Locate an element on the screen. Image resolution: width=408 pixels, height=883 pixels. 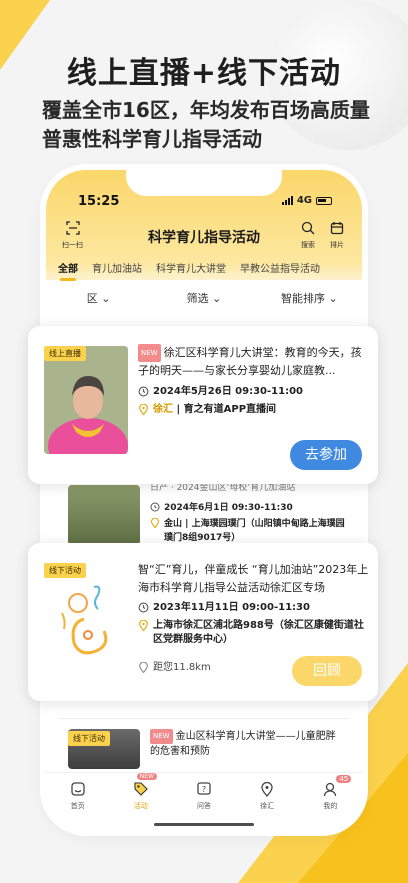
filter-label: 筛选 is located at coordinates (197, 298).